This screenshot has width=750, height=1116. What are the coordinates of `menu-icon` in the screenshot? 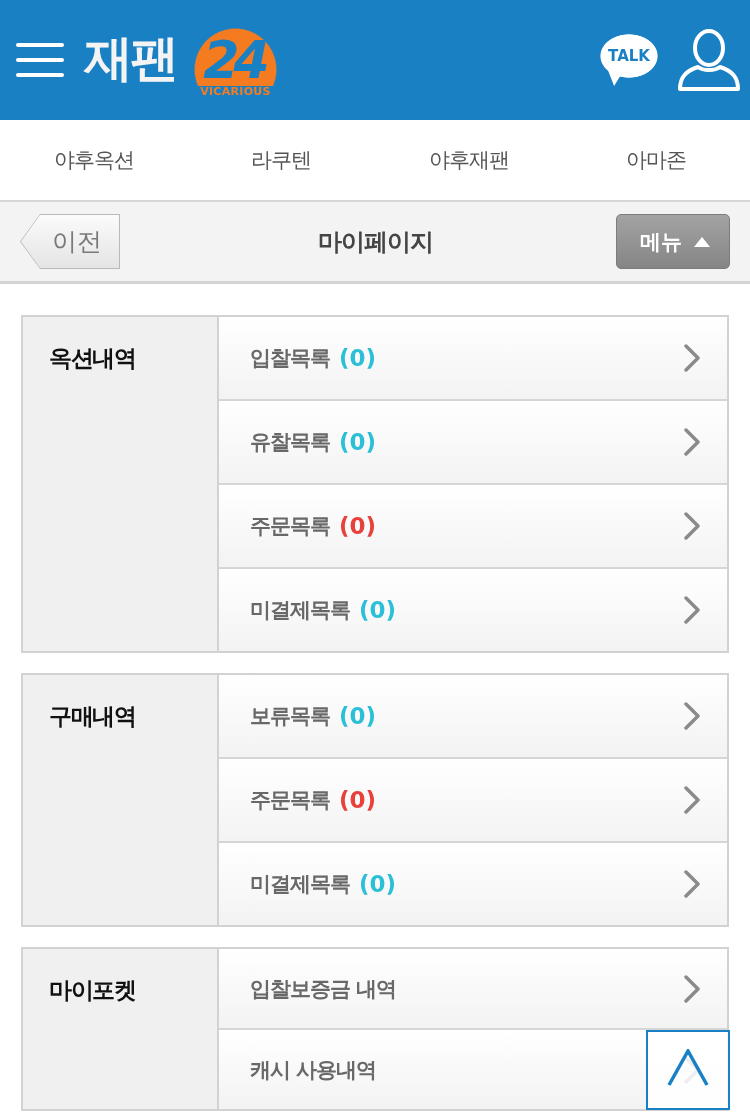 It's located at (40, 60).